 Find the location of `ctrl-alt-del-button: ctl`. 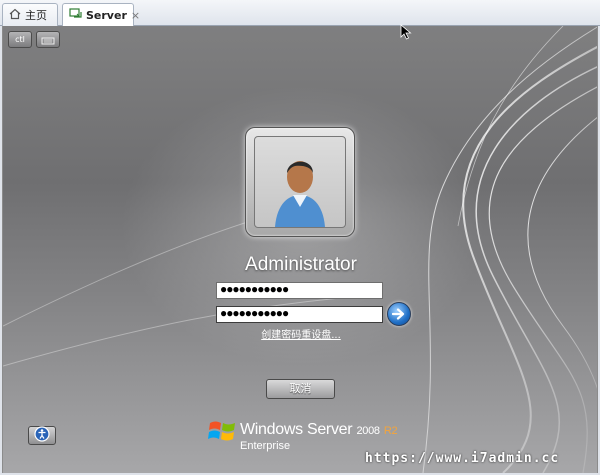

ctrl-alt-del-button: ctl is located at coordinates (20, 39).